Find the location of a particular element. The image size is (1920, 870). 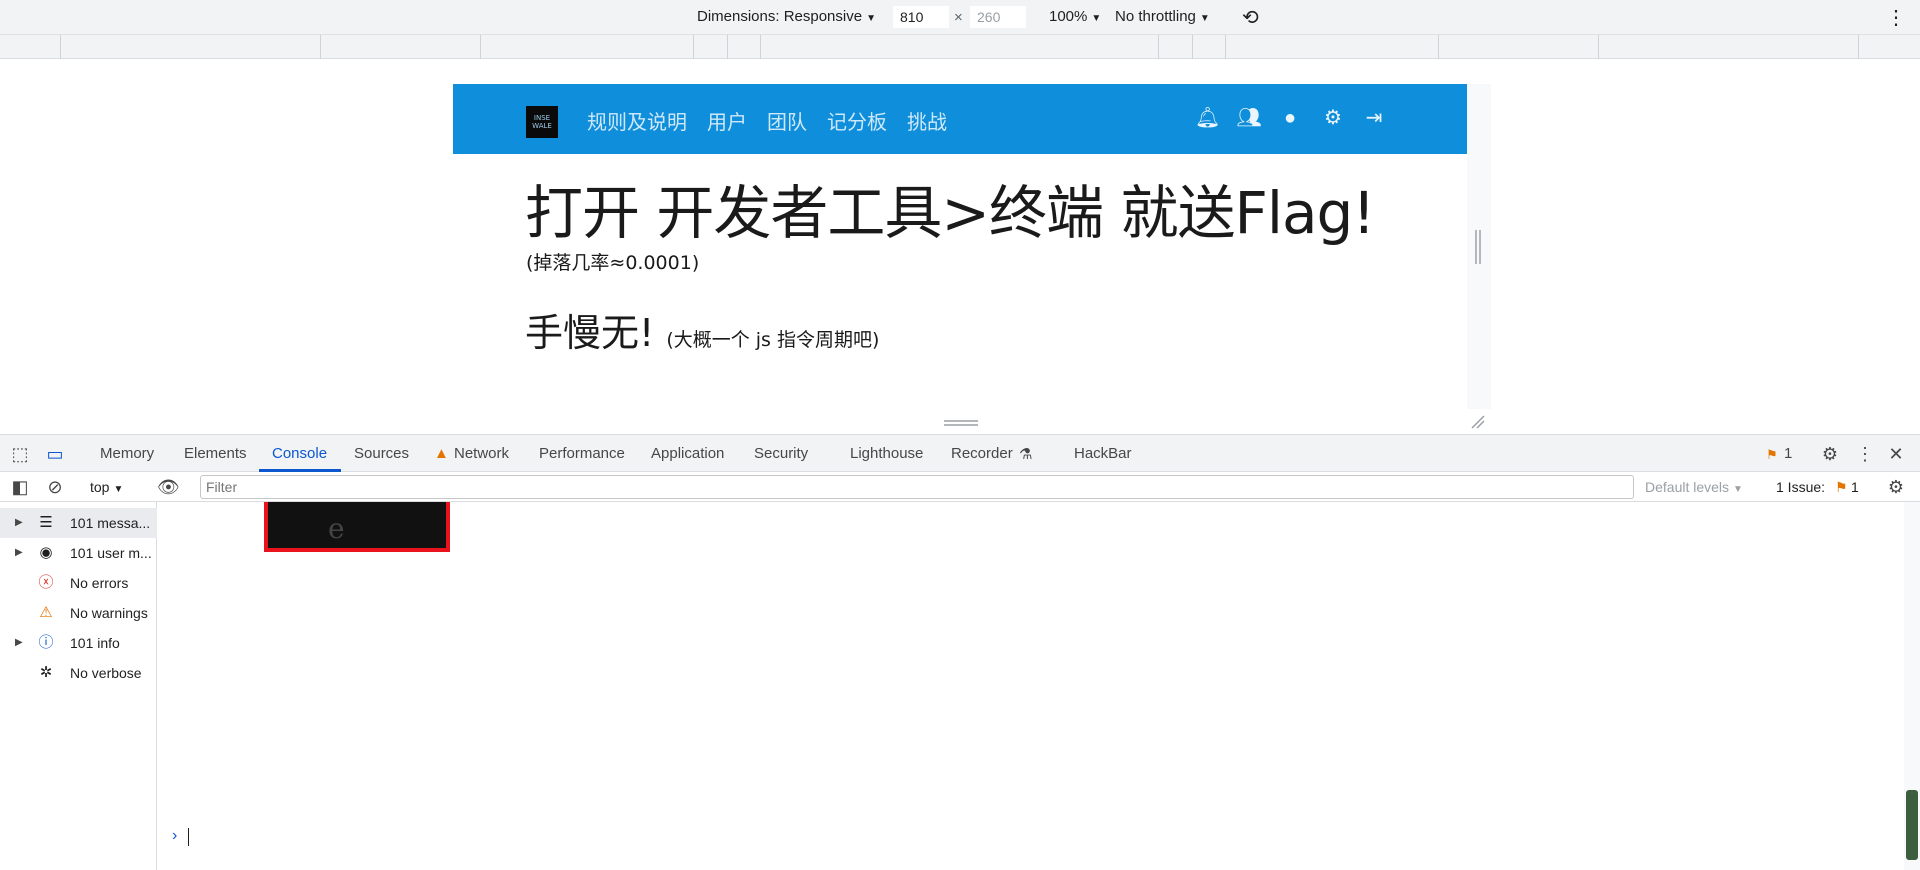

subheading-text: 手慢无! is located at coordinates (590, 333).